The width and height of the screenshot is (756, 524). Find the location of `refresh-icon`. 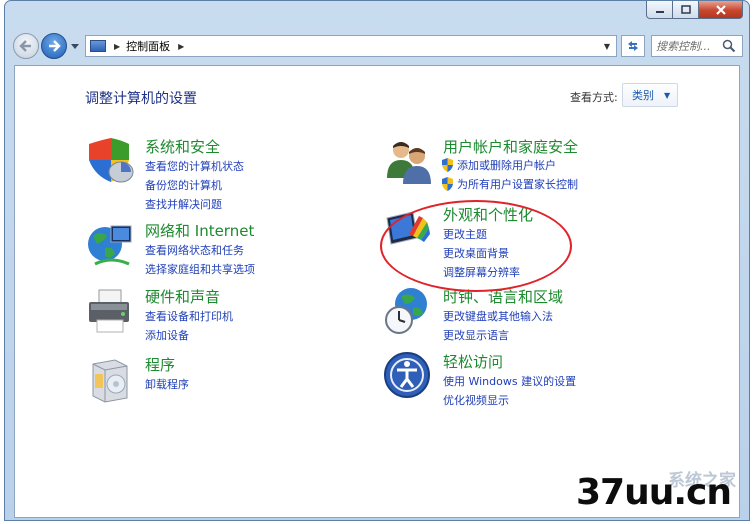

refresh-icon is located at coordinates (633, 46).